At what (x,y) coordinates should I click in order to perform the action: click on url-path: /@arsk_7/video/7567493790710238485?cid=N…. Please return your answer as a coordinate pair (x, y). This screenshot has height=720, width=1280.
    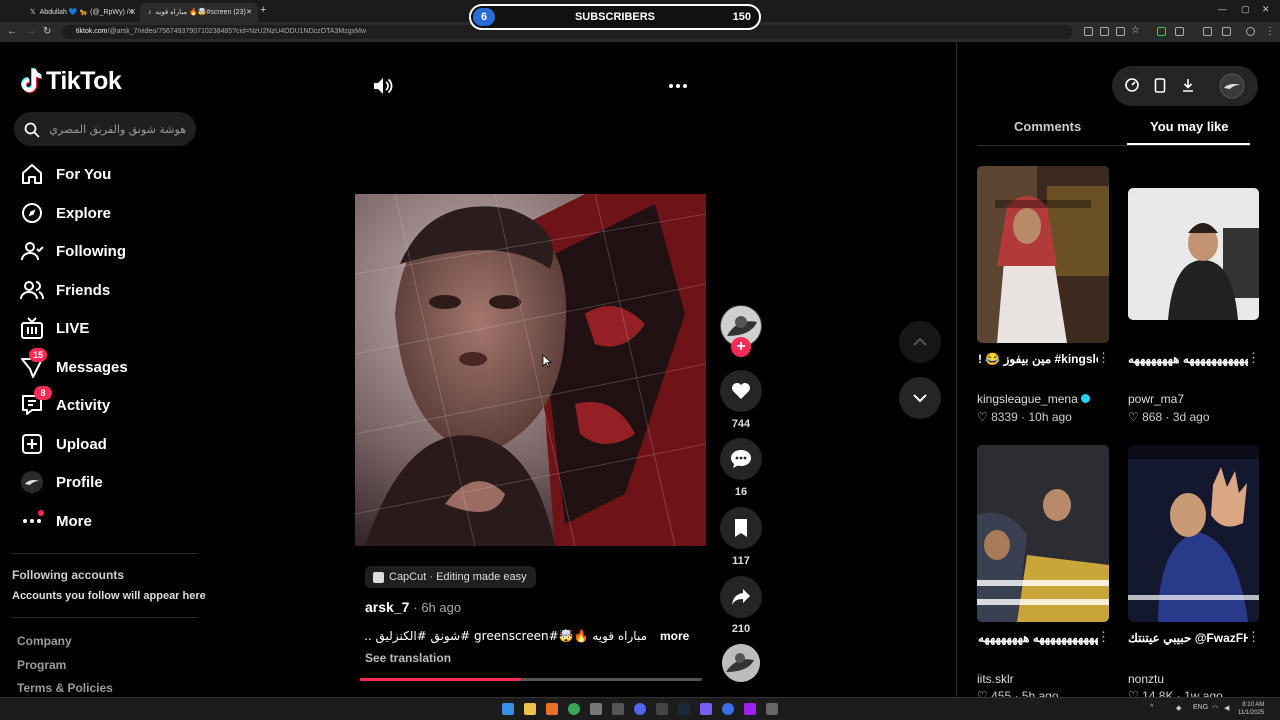
    Looking at the image, I should click on (237, 31).